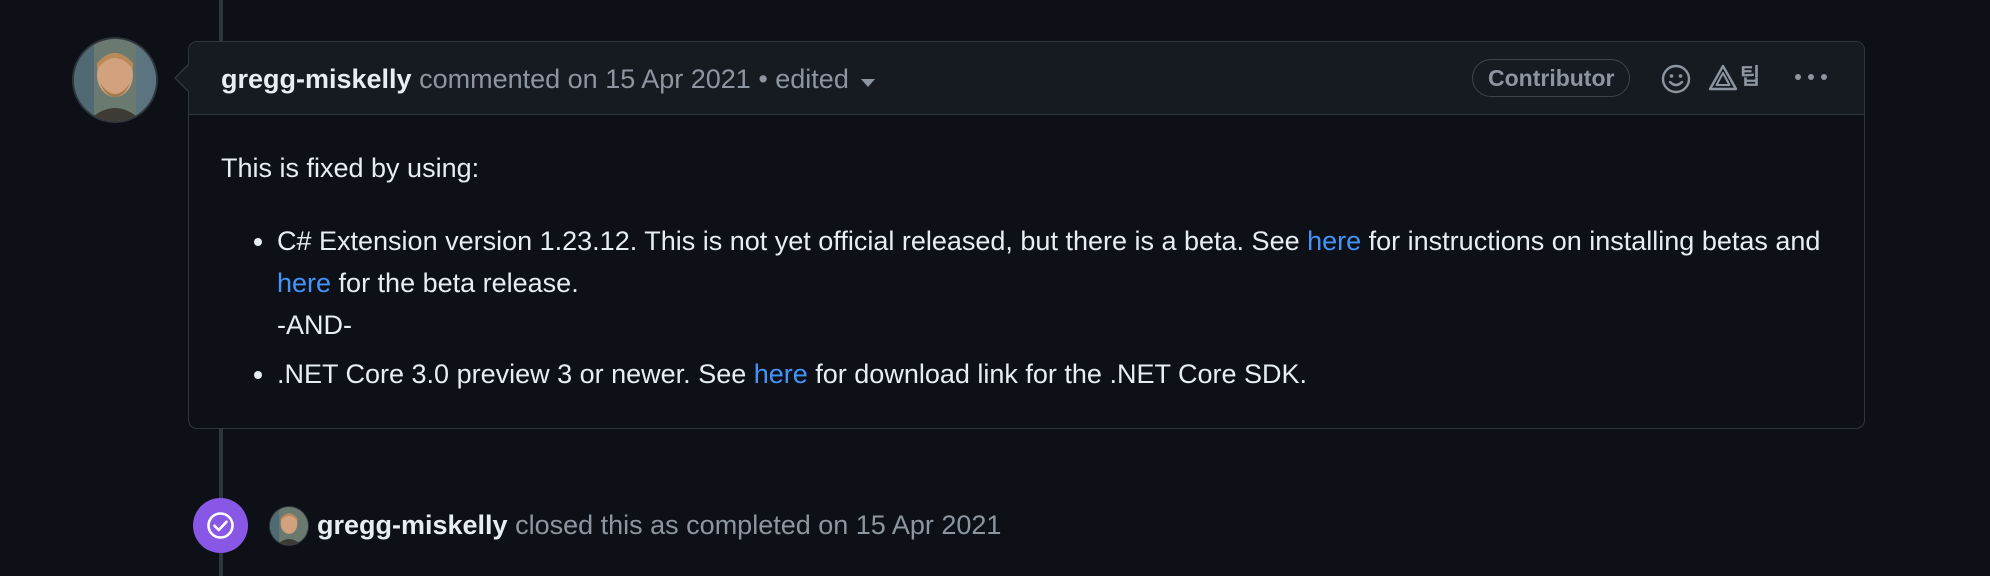  Describe the element at coordinates (350, 168) in the screenshot. I see `comment-intro: This is fixed by using:` at that location.